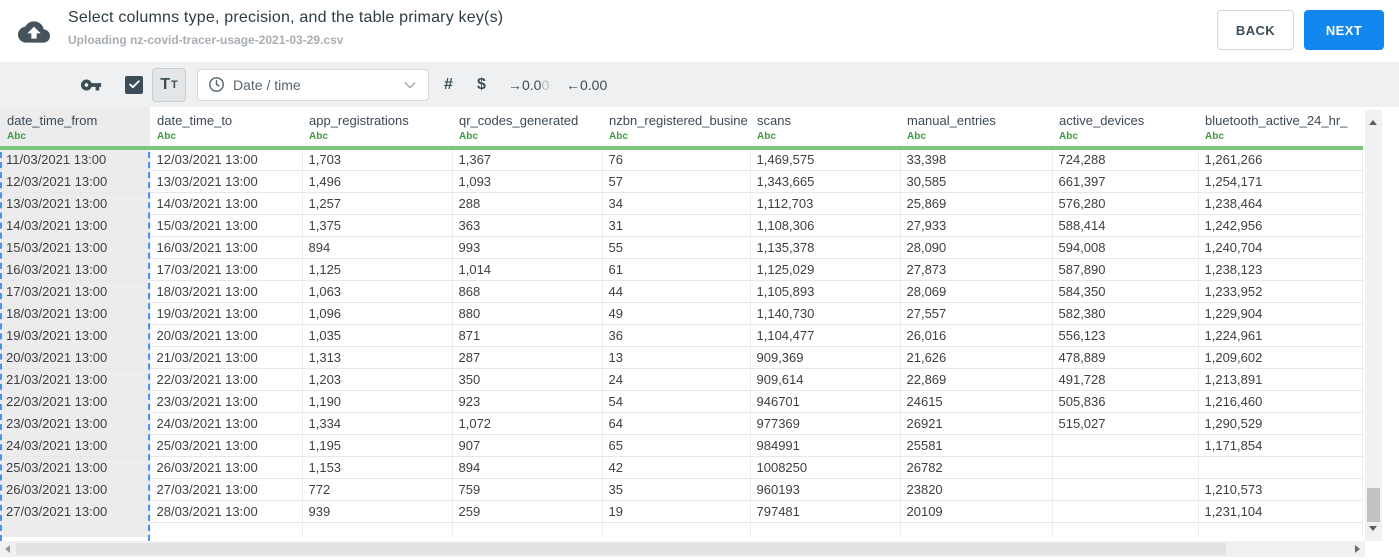 The image size is (1399, 560). Describe the element at coordinates (377, 159) in the screenshot. I see `cell: 1,703` at that location.